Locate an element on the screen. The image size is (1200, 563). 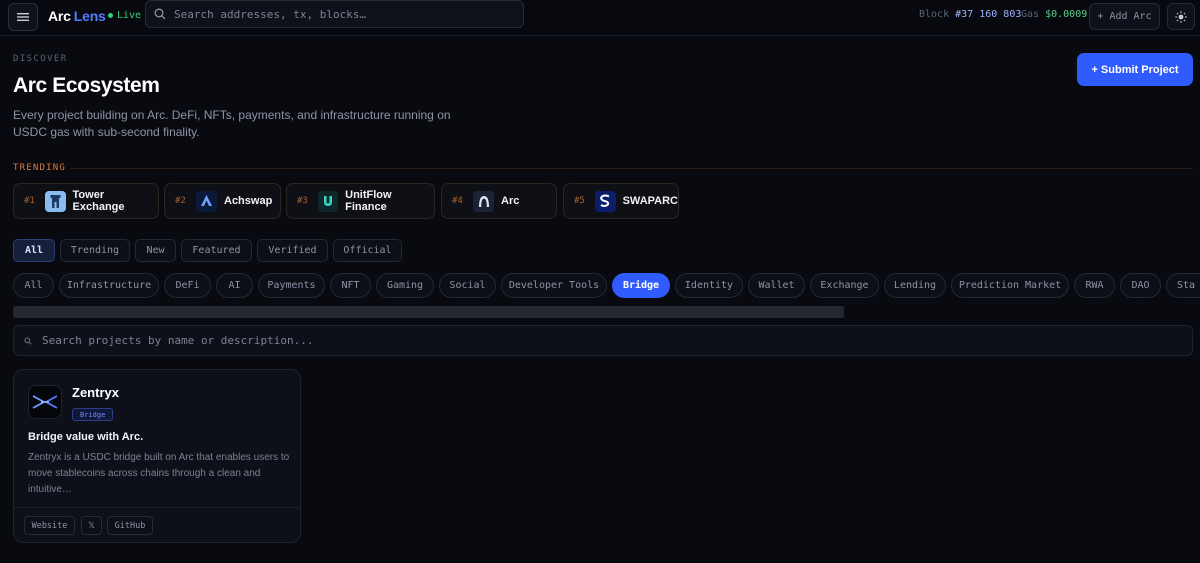
trending-rank: #3 is located at coordinates (302, 201).